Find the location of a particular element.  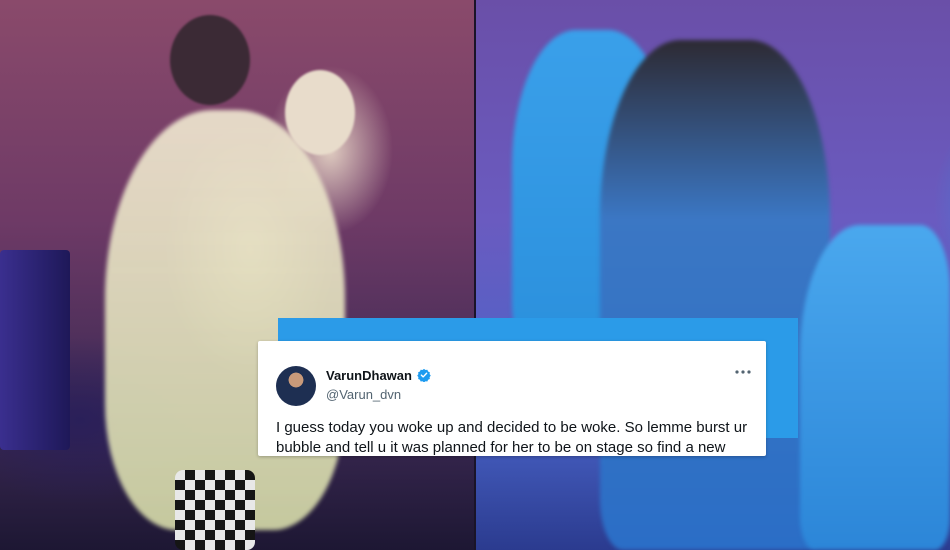

stage-lights is located at coordinates (35, 350).